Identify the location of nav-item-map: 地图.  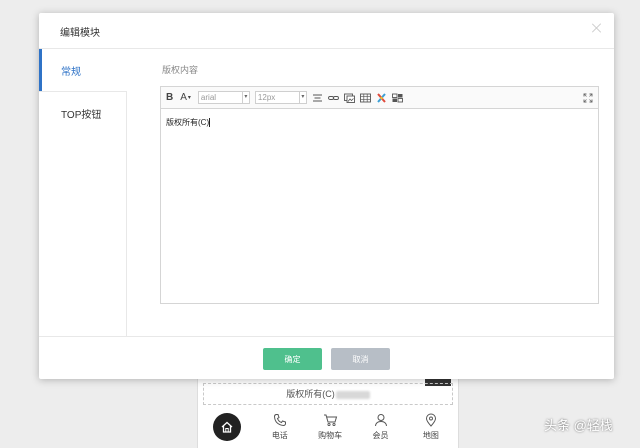
(431, 427).